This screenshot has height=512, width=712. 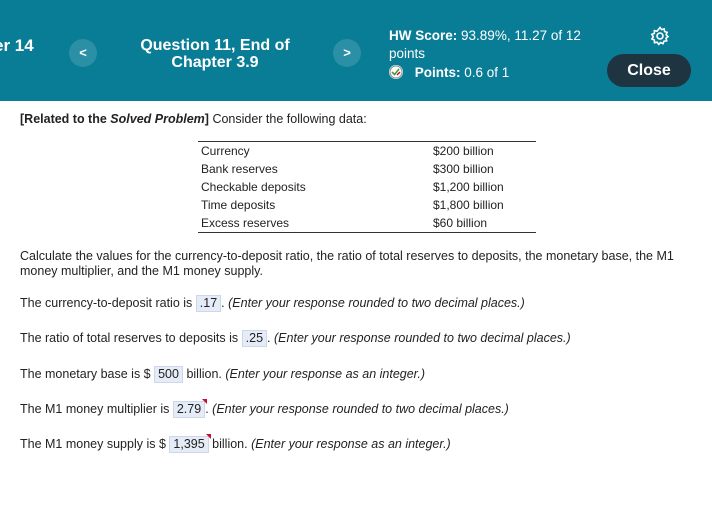 I want to click on chapter-label: er 14, so click(x=17, y=45).